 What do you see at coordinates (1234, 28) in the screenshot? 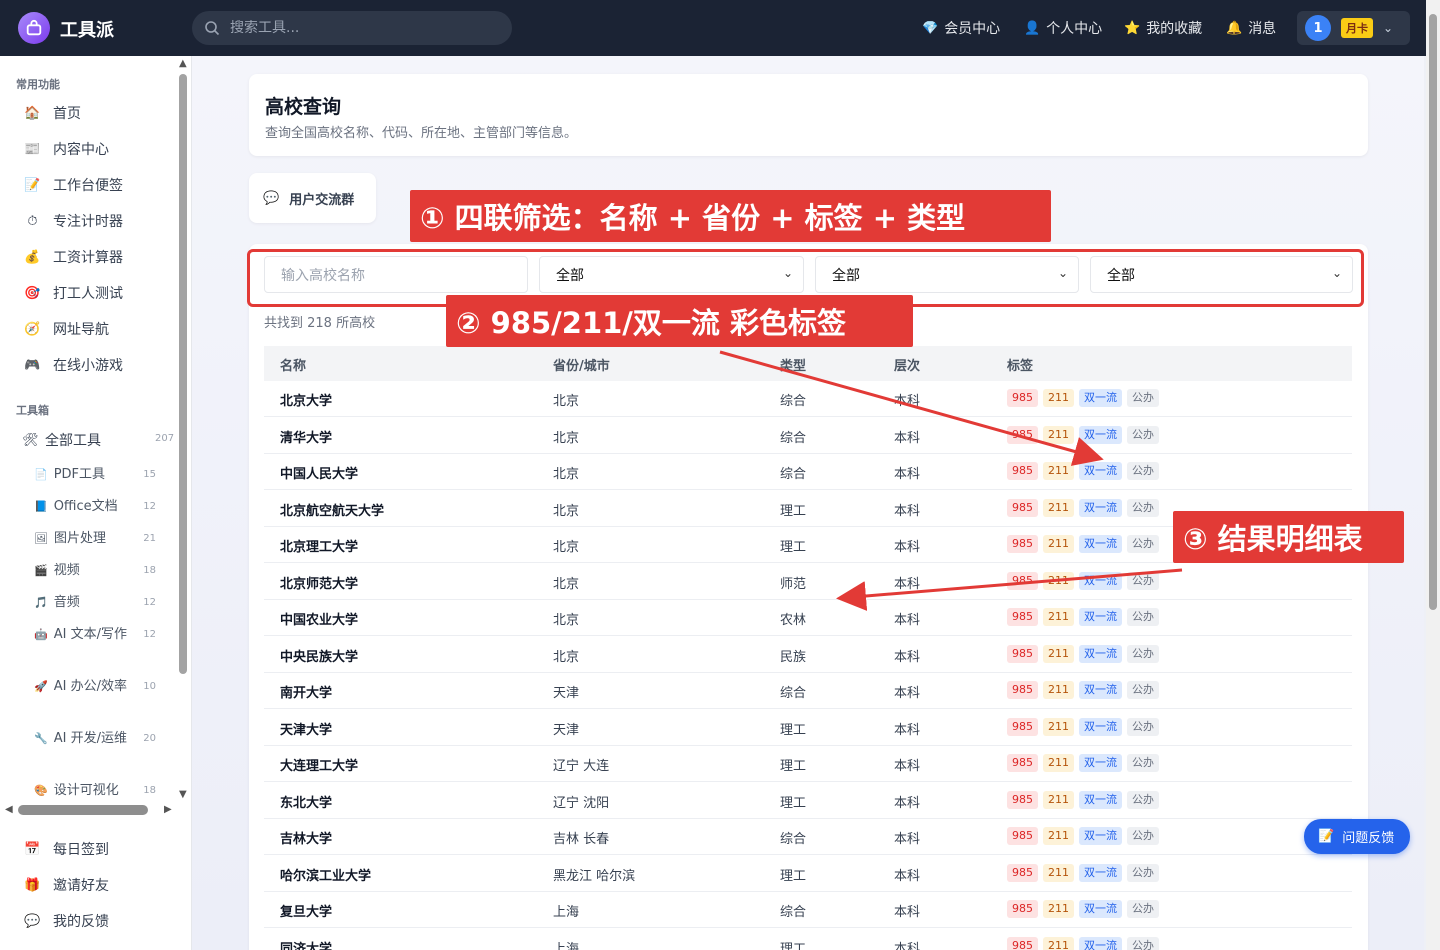
I see `bell-icon: 🔔` at bounding box center [1234, 28].